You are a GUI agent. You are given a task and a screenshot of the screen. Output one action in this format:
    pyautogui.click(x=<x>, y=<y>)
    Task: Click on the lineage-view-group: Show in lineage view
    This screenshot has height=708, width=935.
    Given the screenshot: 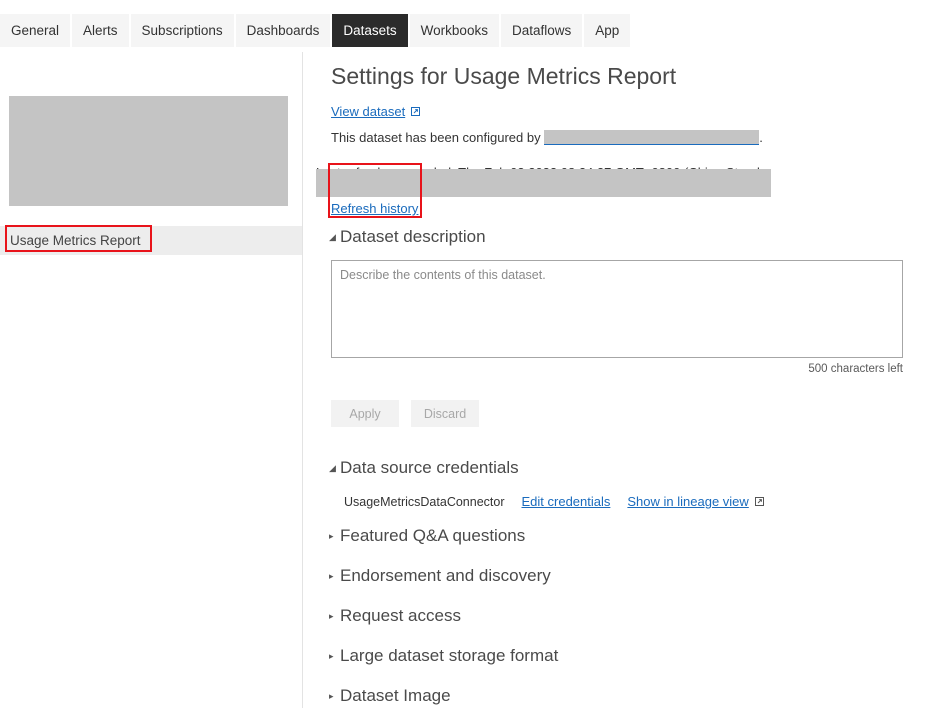 What is the action you would take?
    pyautogui.click(x=695, y=501)
    